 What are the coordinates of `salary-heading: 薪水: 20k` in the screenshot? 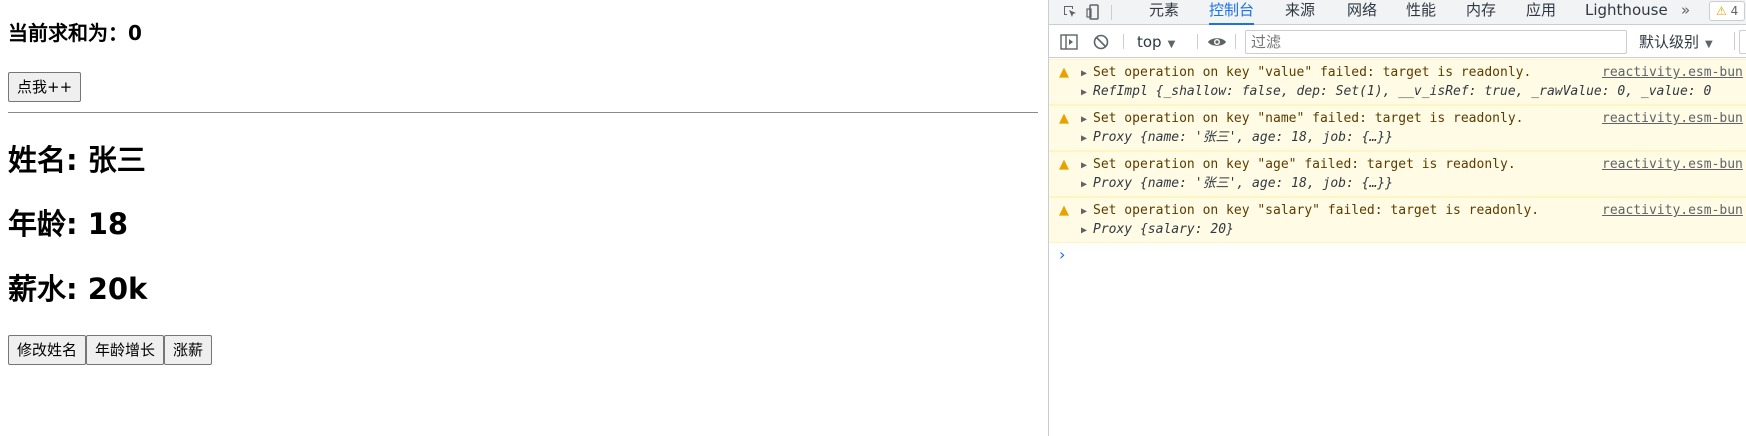 It's located at (78, 289).